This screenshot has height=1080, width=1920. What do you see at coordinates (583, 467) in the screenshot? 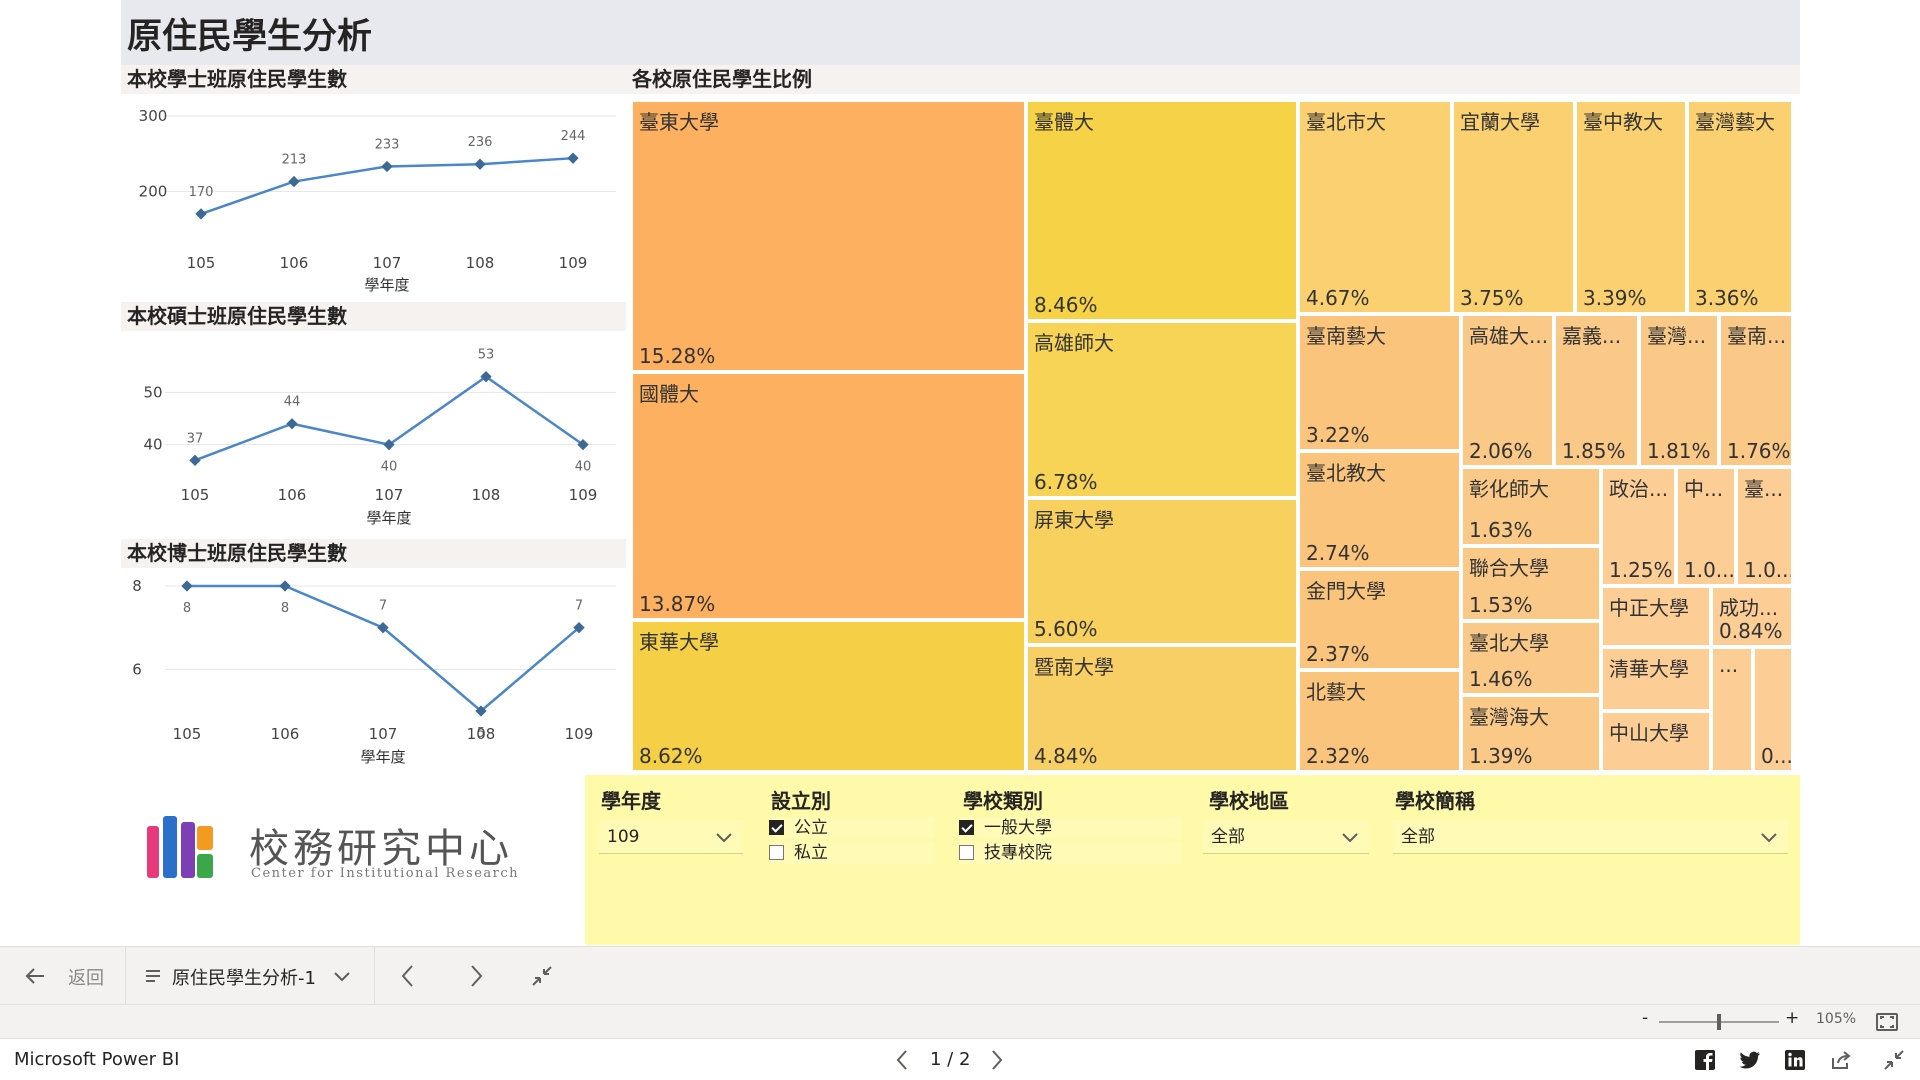
I see `data-label: 40` at bounding box center [583, 467].